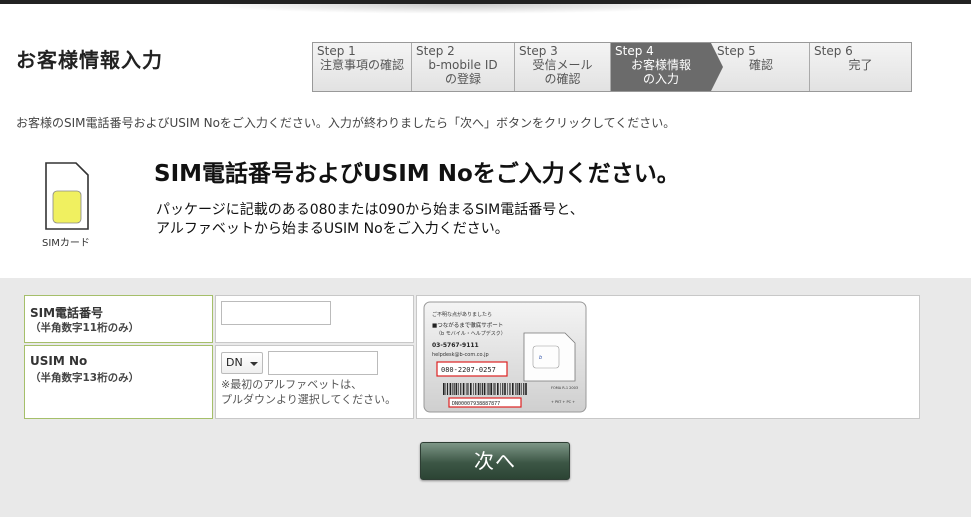 The height and width of the screenshot is (517, 971). I want to click on usim-label-cell: USIM No （半角数字13桁のみ）, so click(118, 382).